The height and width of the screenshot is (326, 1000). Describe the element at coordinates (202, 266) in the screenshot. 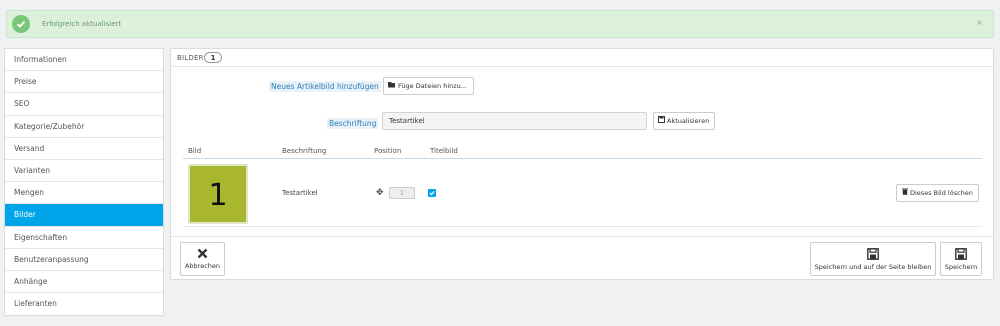

I see `cancel-button-label: Abbrechen` at that location.